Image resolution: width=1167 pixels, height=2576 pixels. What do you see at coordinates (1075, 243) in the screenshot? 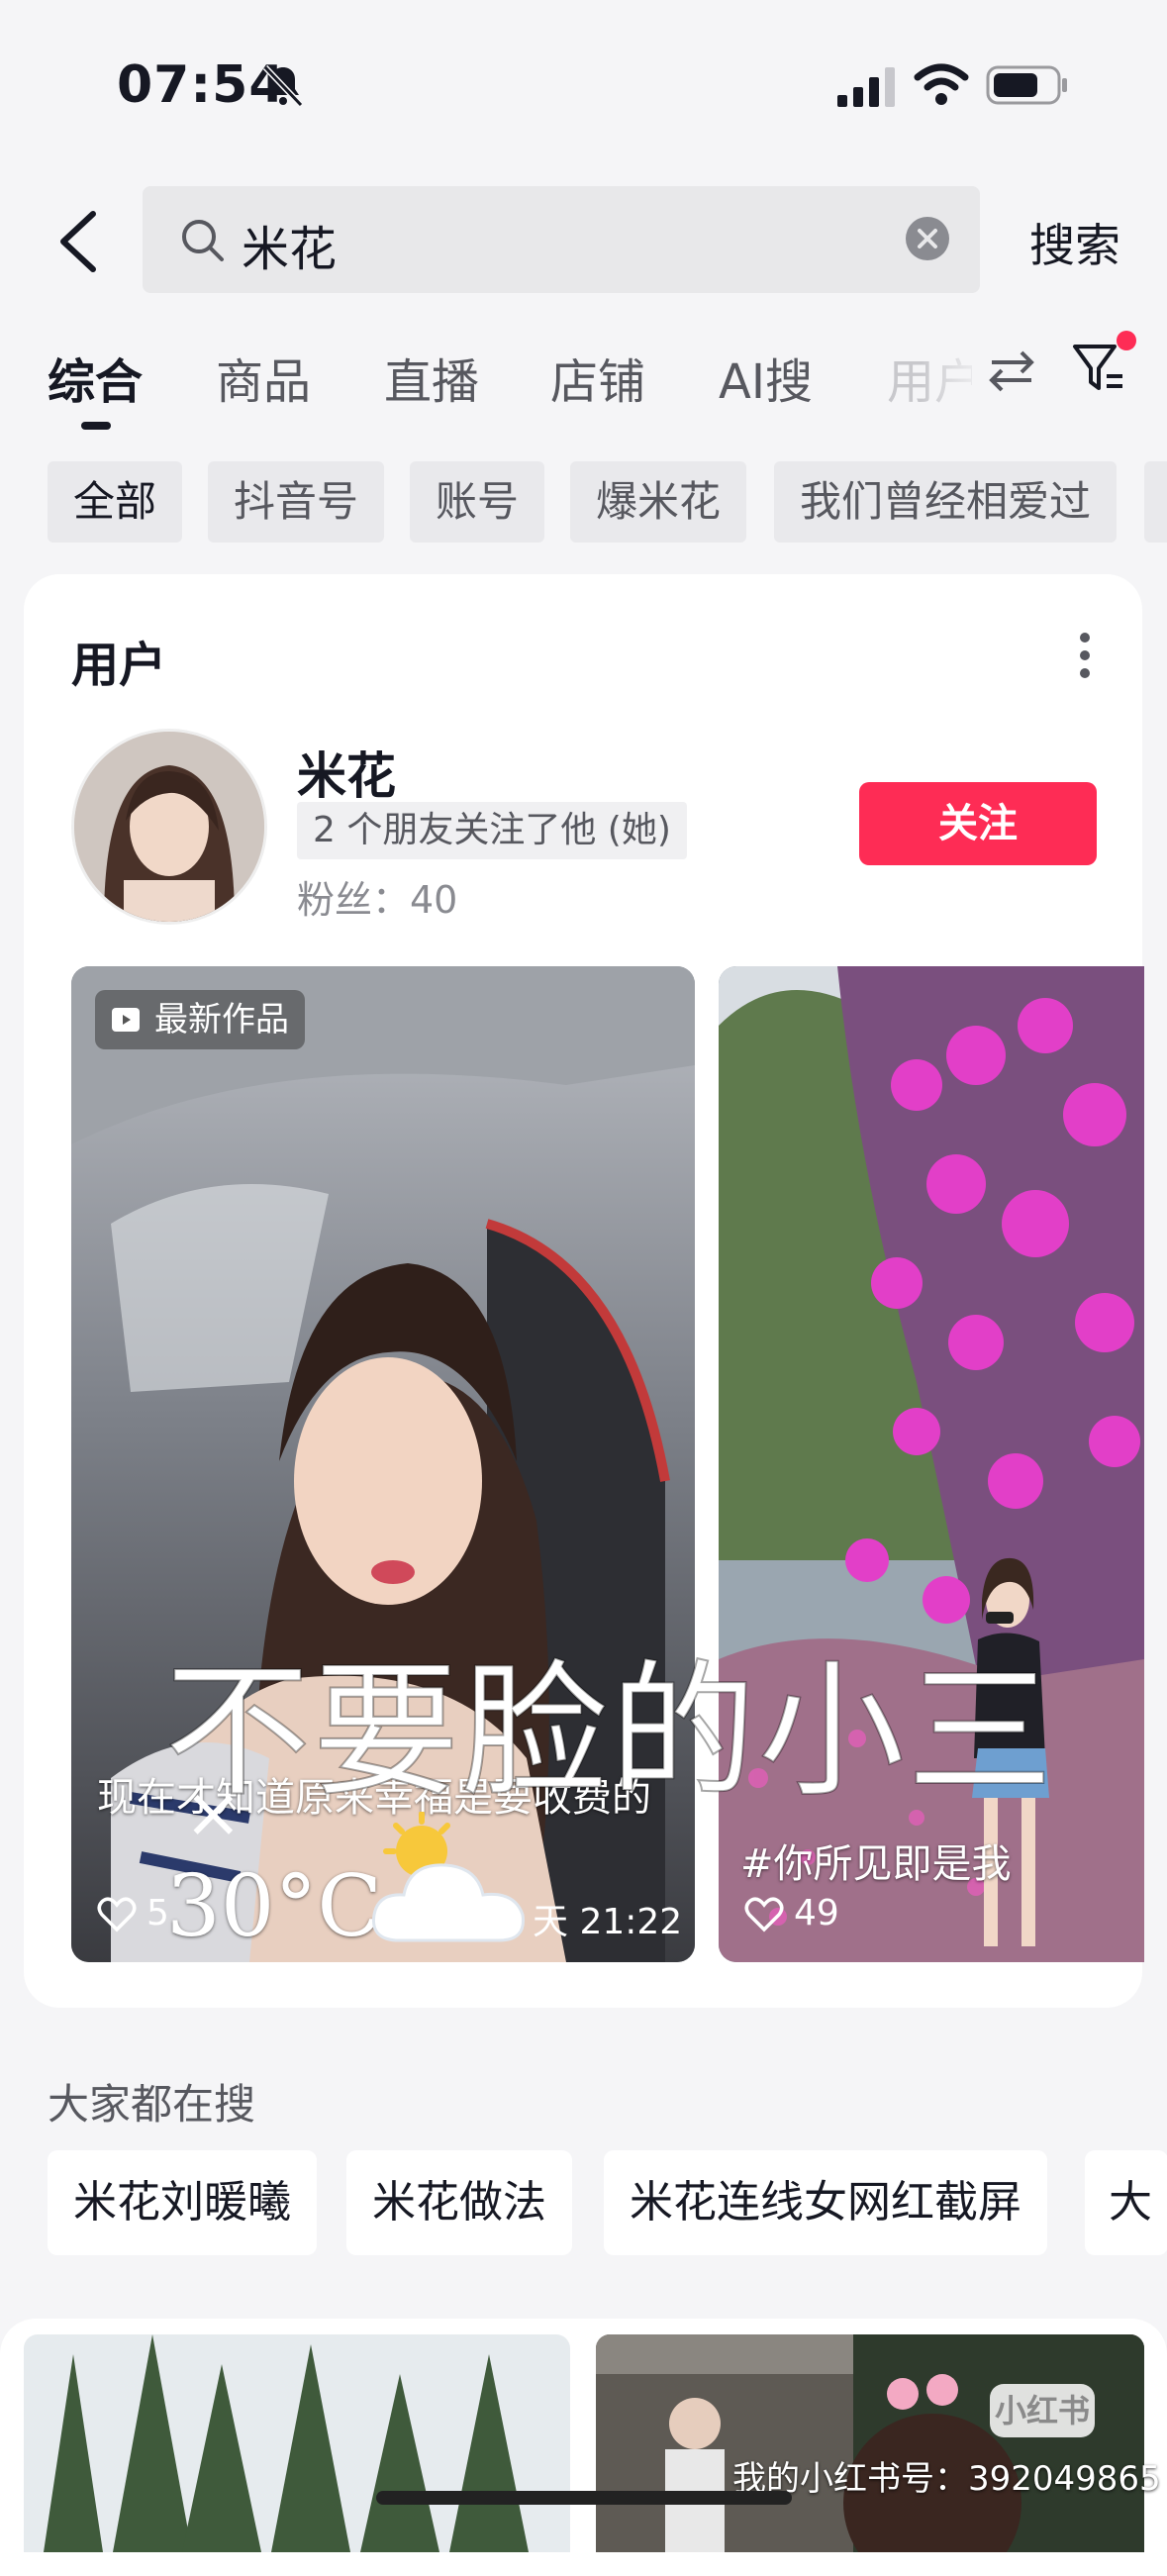
I see `search-button: 搜索` at bounding box center [1075, 243].